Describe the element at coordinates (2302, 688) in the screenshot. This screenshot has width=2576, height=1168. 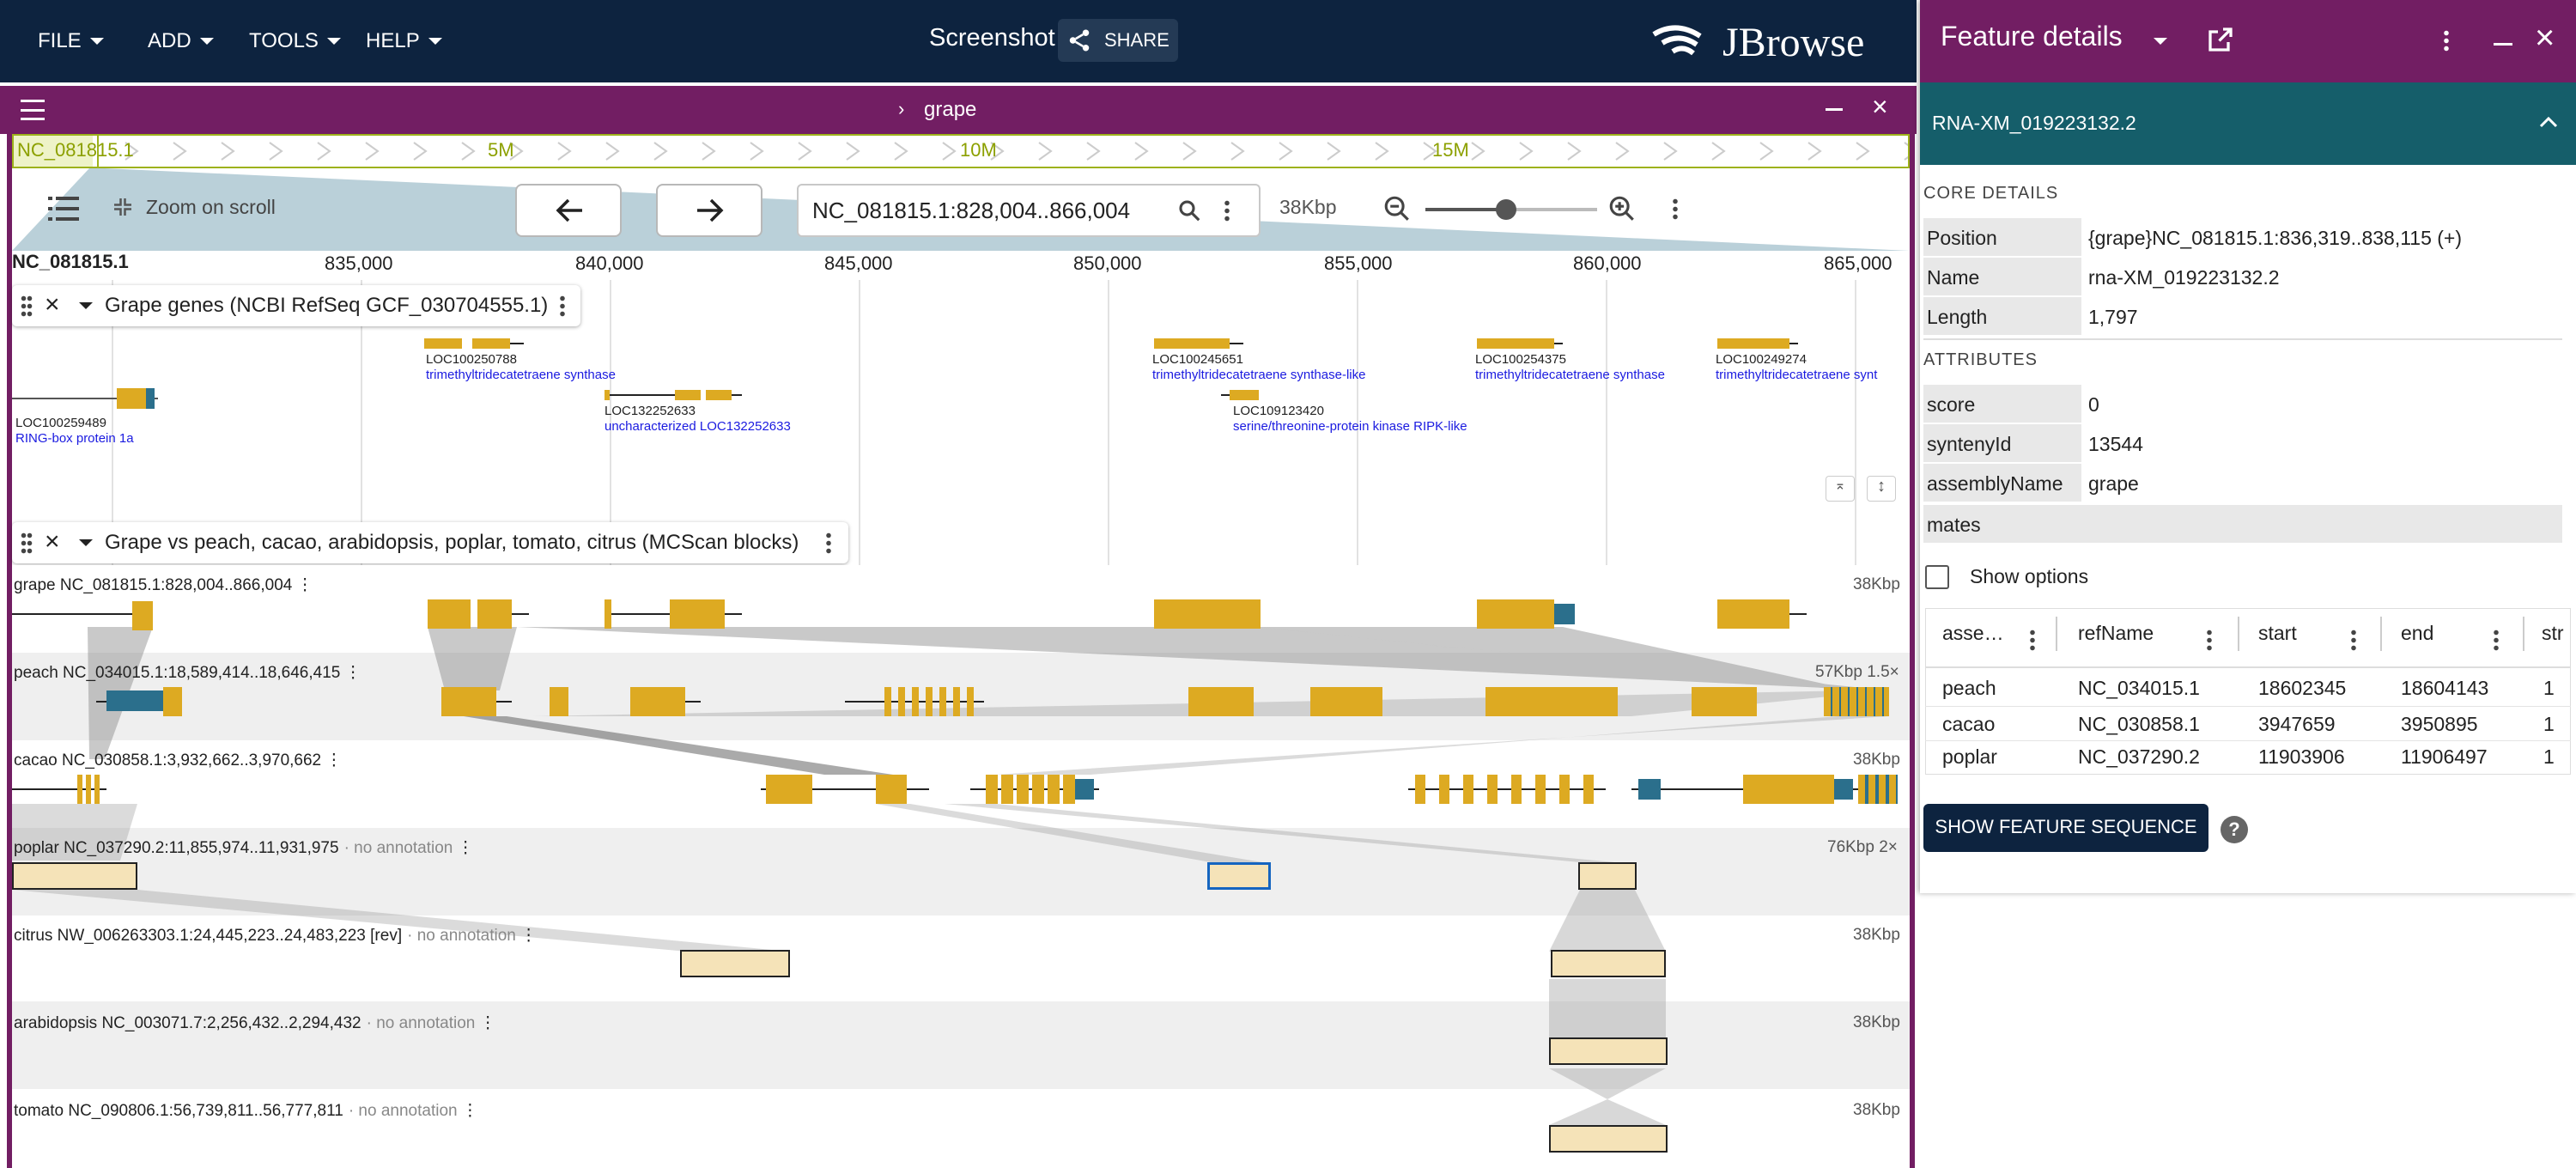
I see `table-cell: 18602345` at that location.